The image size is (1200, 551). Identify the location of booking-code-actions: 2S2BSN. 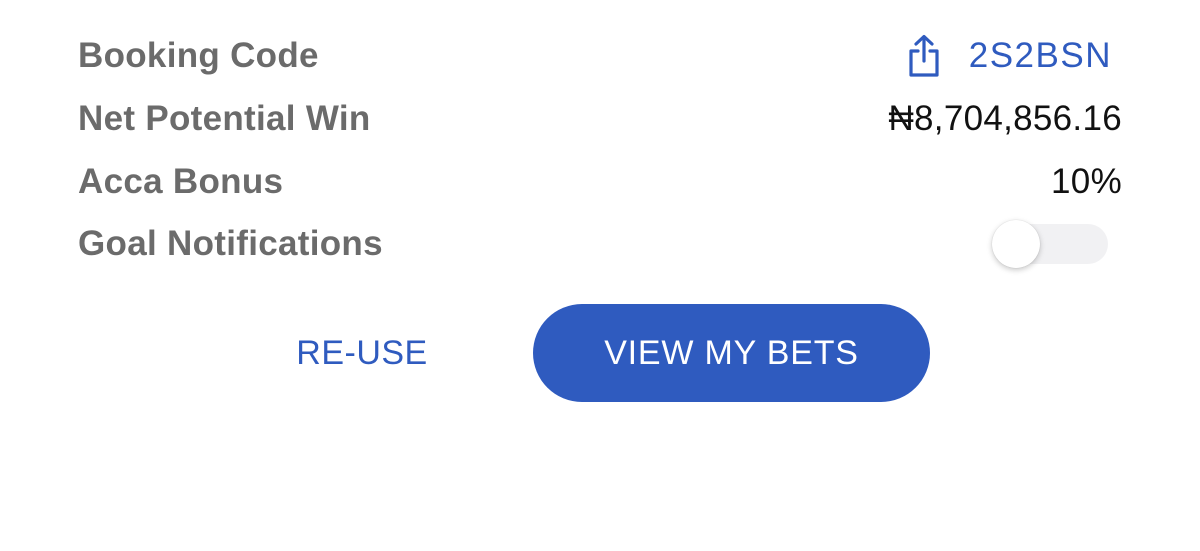
(1009, 56).